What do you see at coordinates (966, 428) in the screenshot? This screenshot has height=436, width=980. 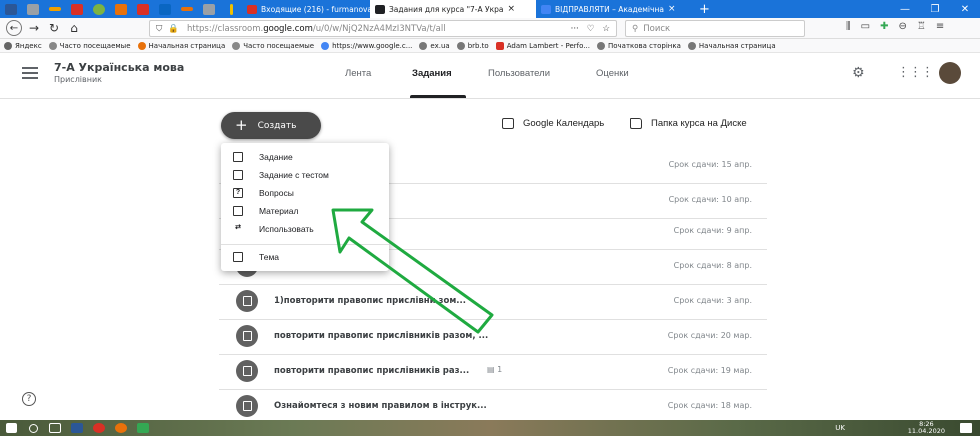 I see `notification-icon` at bounding box center [966, 428].